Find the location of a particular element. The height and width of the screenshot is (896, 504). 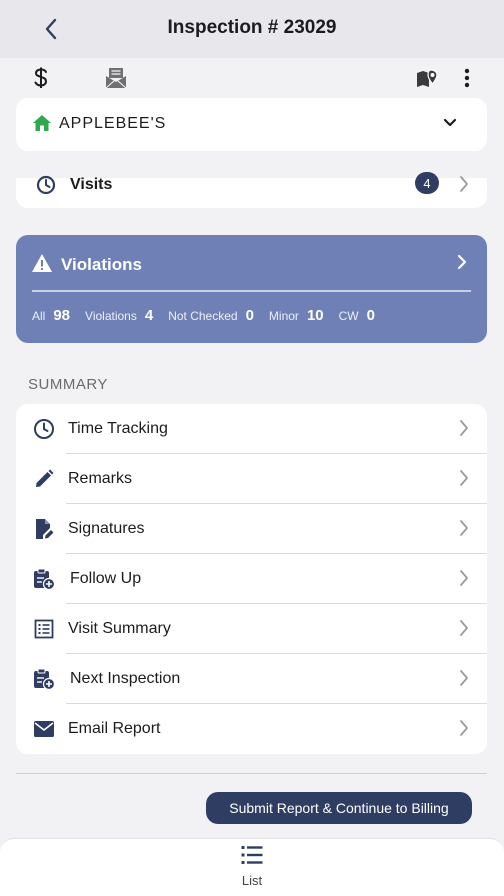

summary-item-next-inspection: Next Inspection is located at coordinates (251, 679).